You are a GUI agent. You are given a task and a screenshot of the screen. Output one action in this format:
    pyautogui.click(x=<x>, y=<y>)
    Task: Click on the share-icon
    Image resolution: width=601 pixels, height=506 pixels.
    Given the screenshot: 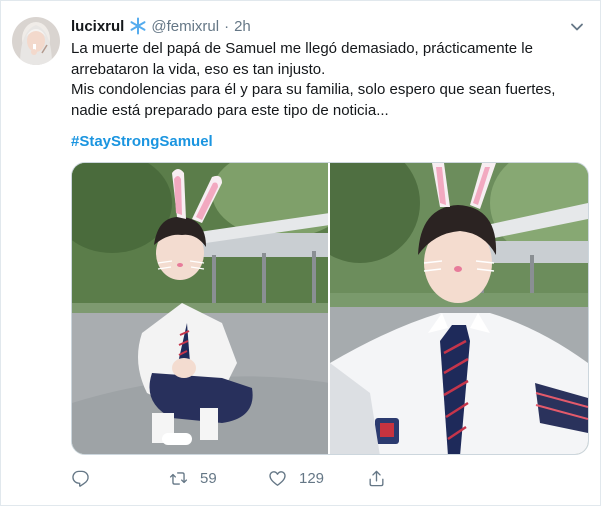 What is the action you would take?
    pyautogui.click(x=376, y=478)
    